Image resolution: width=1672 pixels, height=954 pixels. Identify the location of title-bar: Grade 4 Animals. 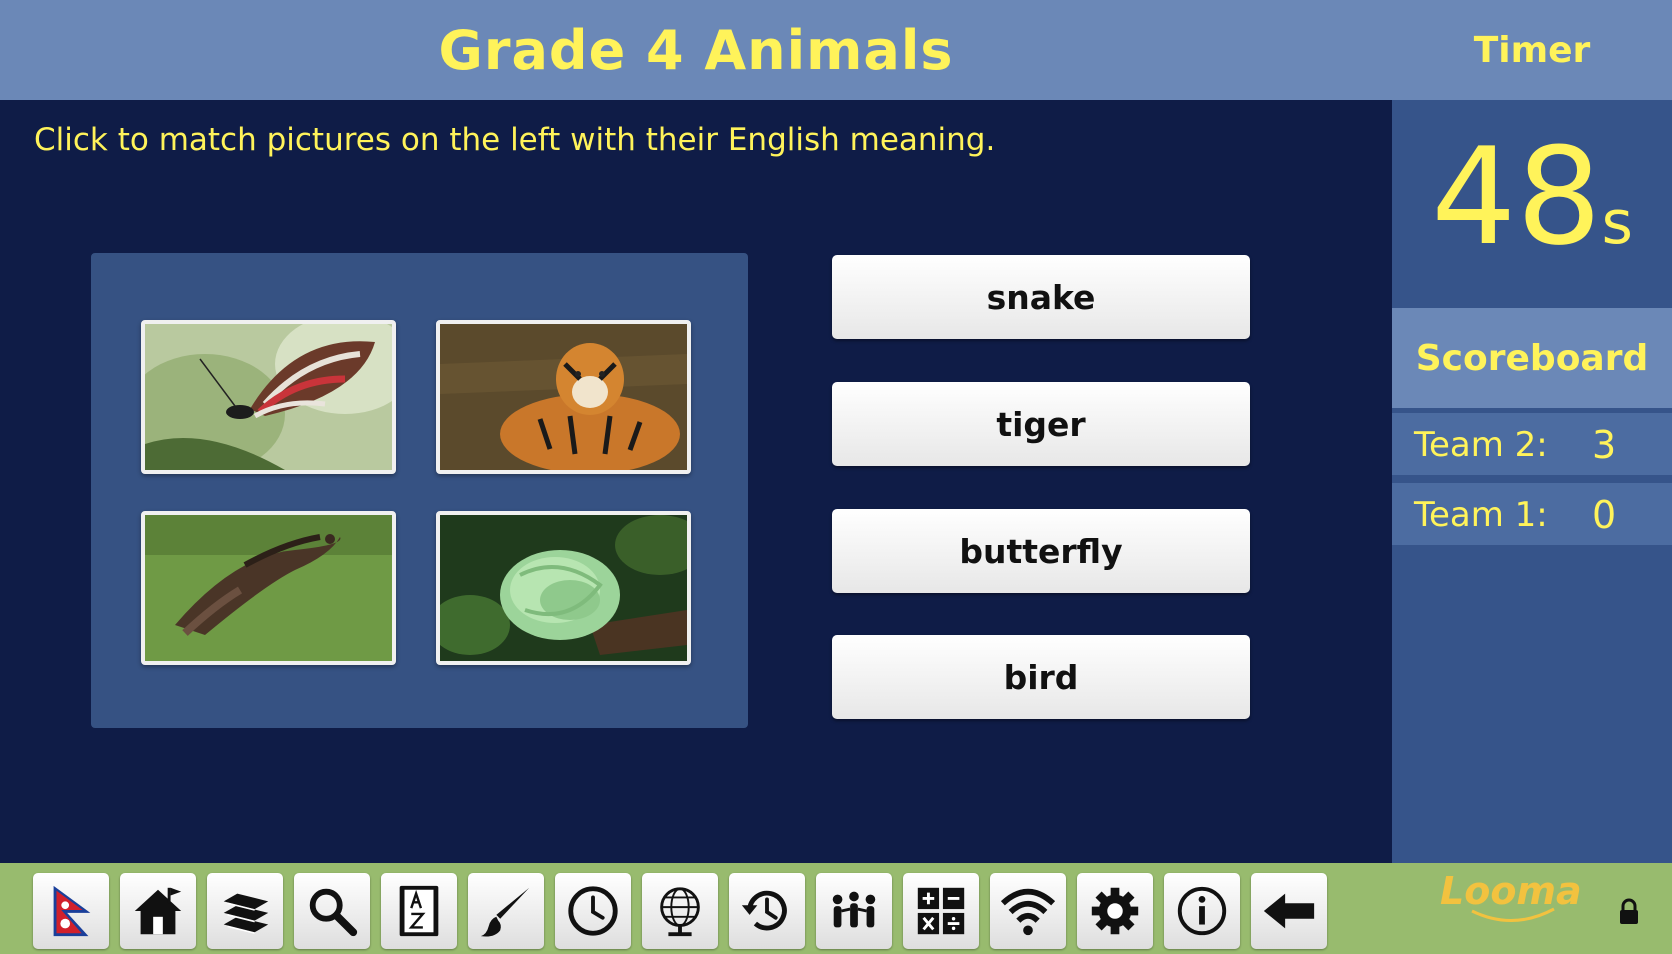
(696, 50).